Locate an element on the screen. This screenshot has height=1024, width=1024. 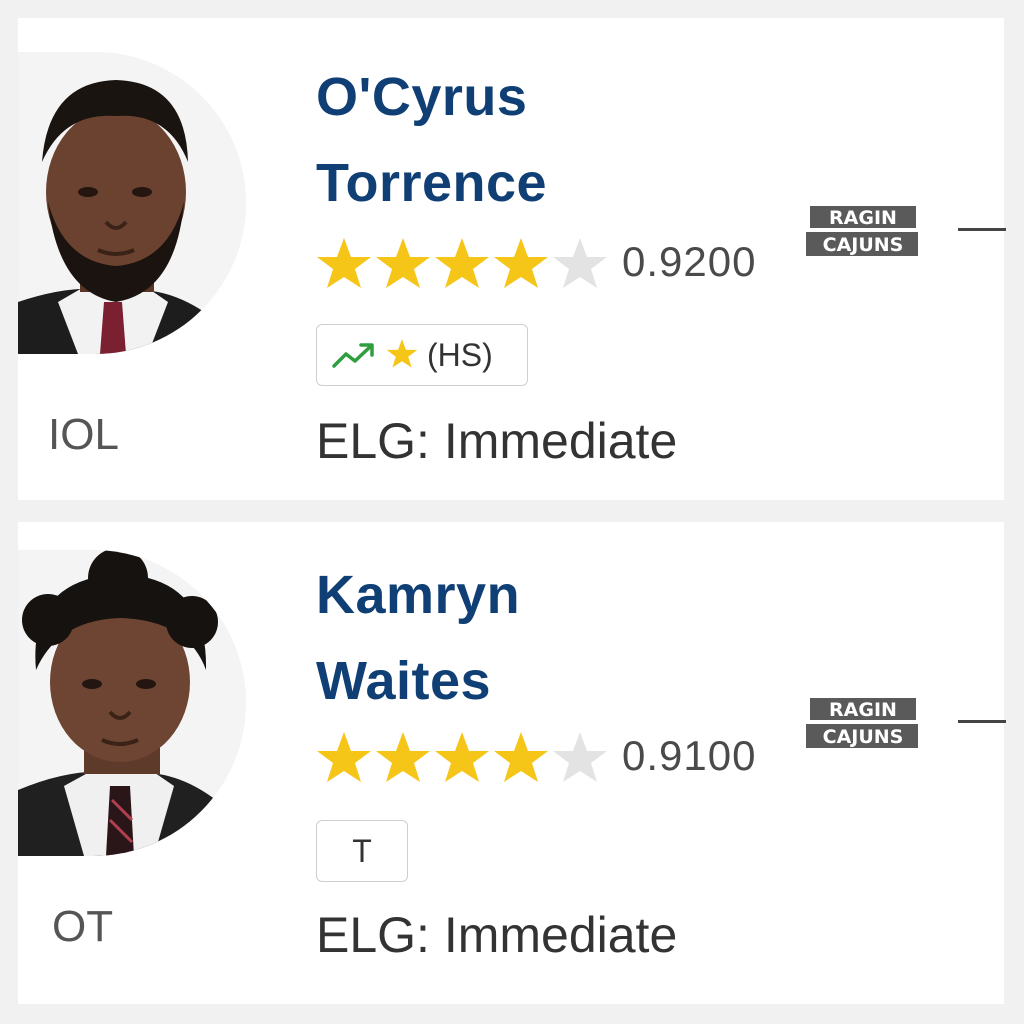
transfer-badge: (HS) is located at coordinates (422, 355).